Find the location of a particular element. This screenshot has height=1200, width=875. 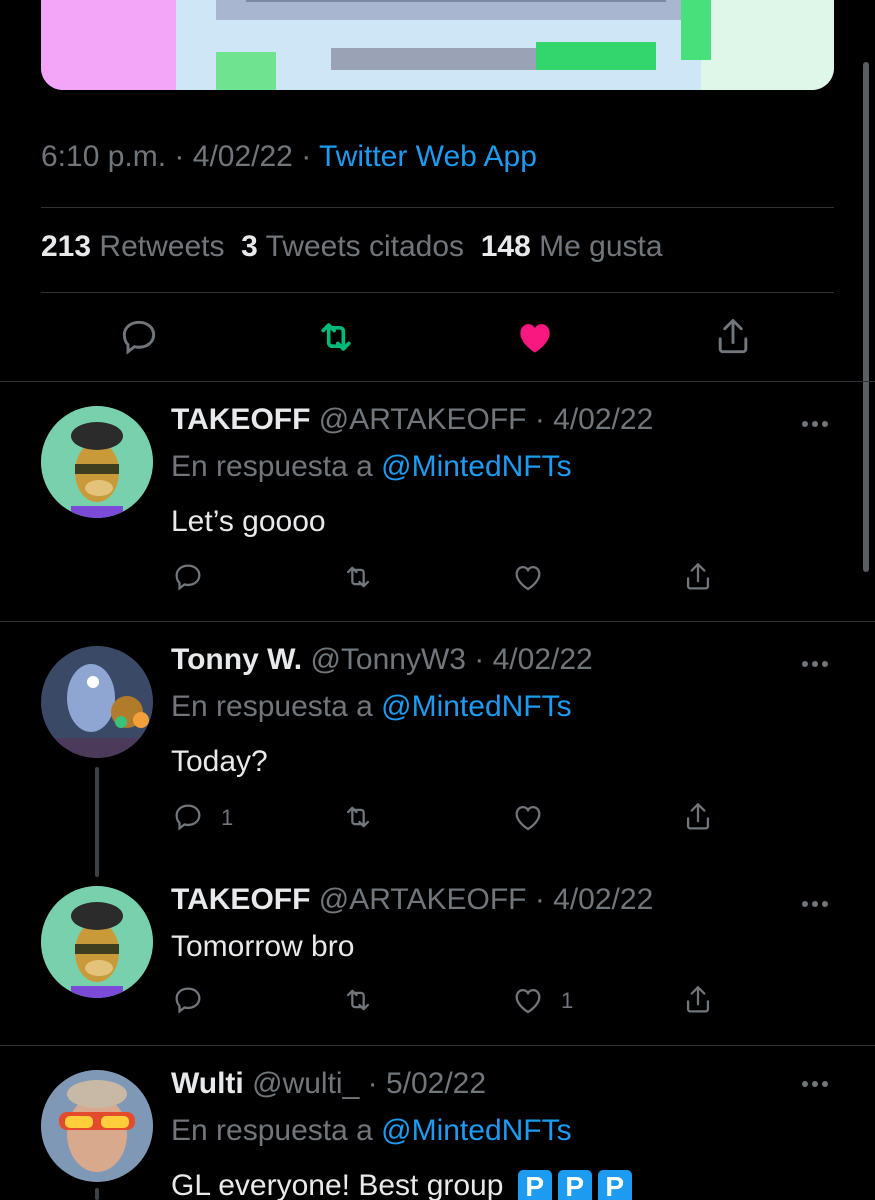

reply-author-name: Wulti is located at coordinates (207, 1083).